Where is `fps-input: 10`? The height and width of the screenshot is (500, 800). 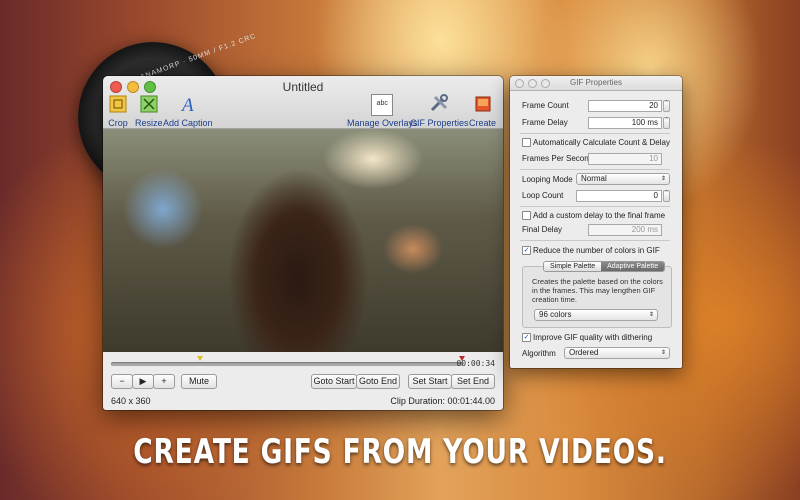
fps-input: 10 is located at coordinates (625, 159).